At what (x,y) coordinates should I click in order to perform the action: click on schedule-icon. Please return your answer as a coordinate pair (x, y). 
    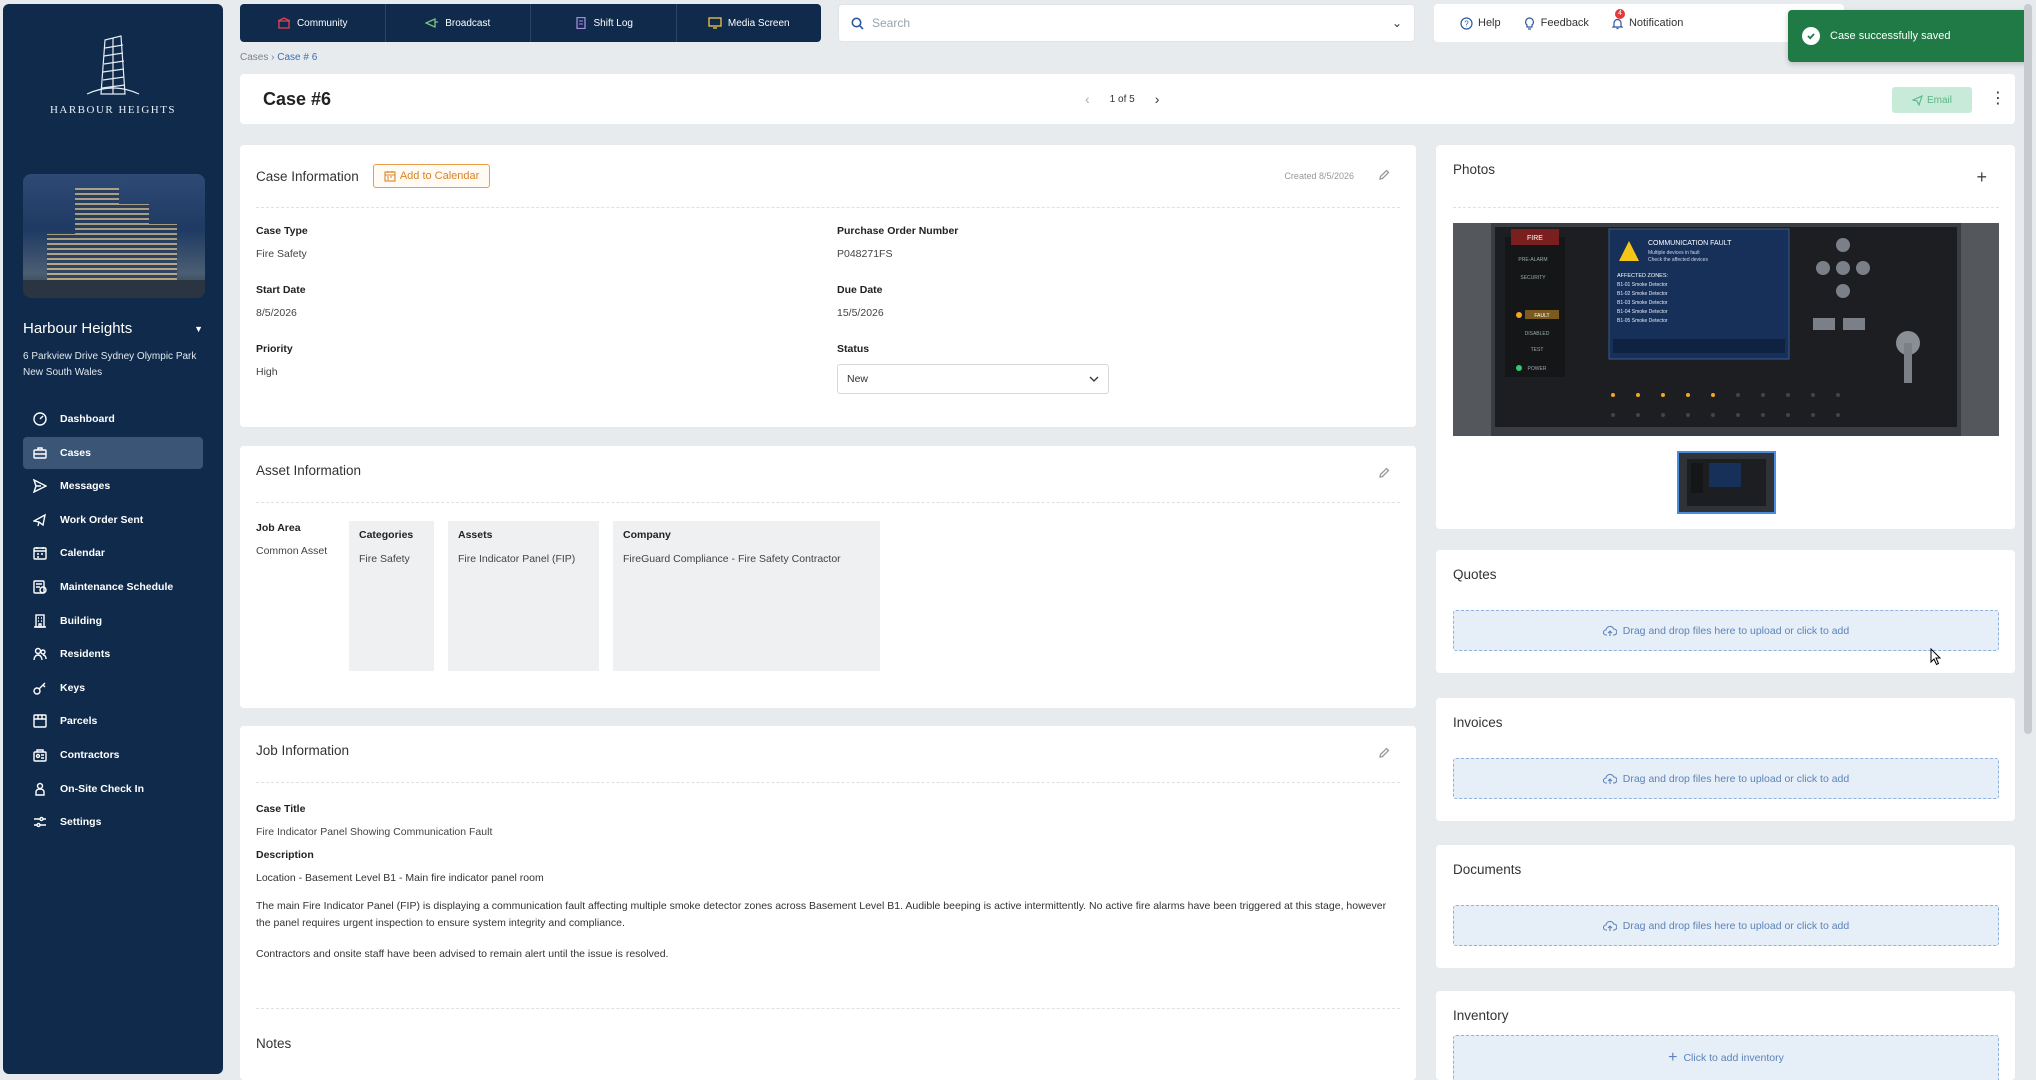
    Looking at the image, I should click on (40, 587).